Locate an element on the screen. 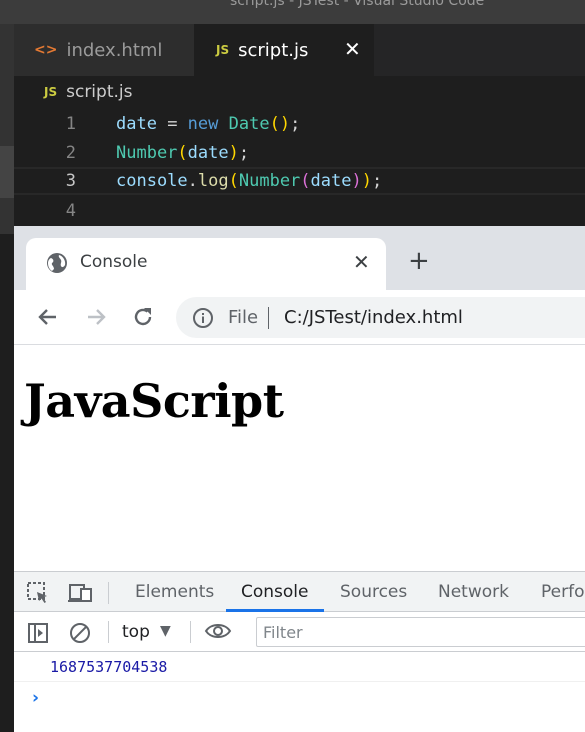  breadcrumb: JS script.js is located at coordinates (299, 92).